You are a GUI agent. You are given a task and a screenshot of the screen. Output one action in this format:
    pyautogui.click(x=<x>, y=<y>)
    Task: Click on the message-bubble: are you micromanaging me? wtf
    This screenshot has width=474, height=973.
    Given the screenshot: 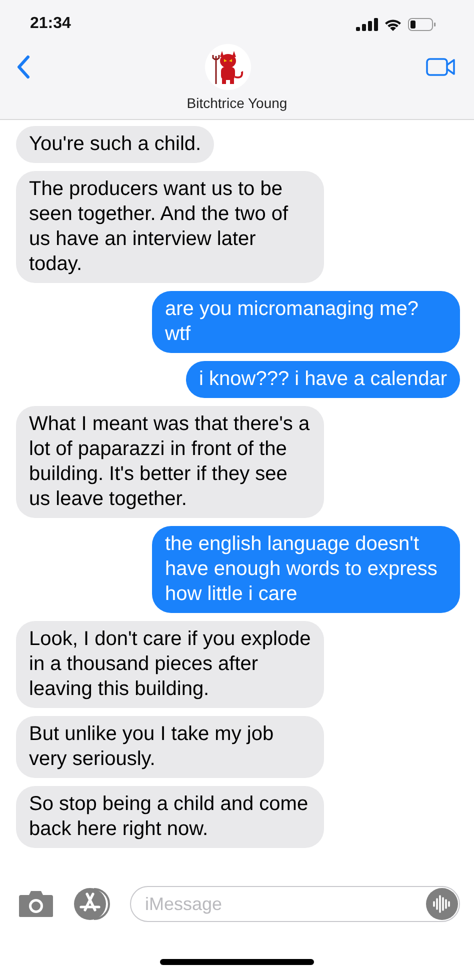 What is the action you would take?
    pyautogui.click(x=306, y=322)
    